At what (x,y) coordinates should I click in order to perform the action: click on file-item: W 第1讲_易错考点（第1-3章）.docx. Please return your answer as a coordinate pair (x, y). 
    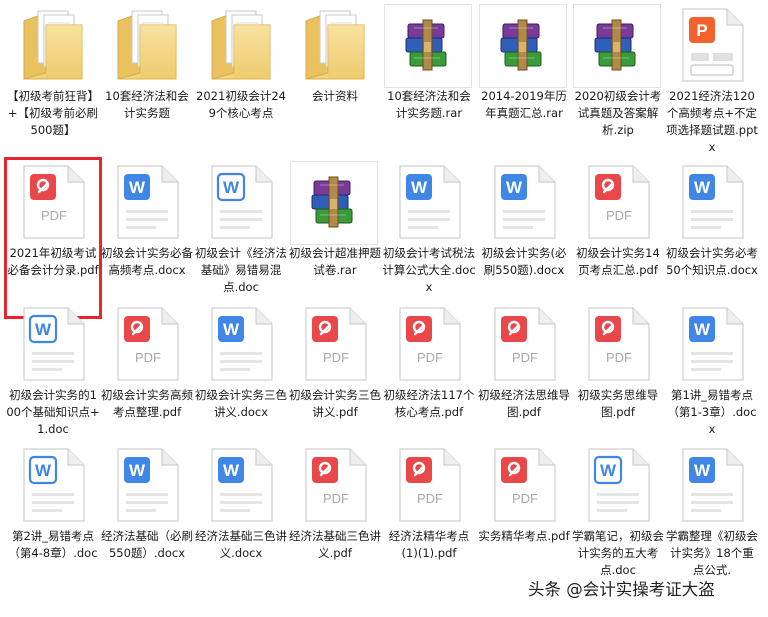
    Looking at the image, I should click on (712, 380).